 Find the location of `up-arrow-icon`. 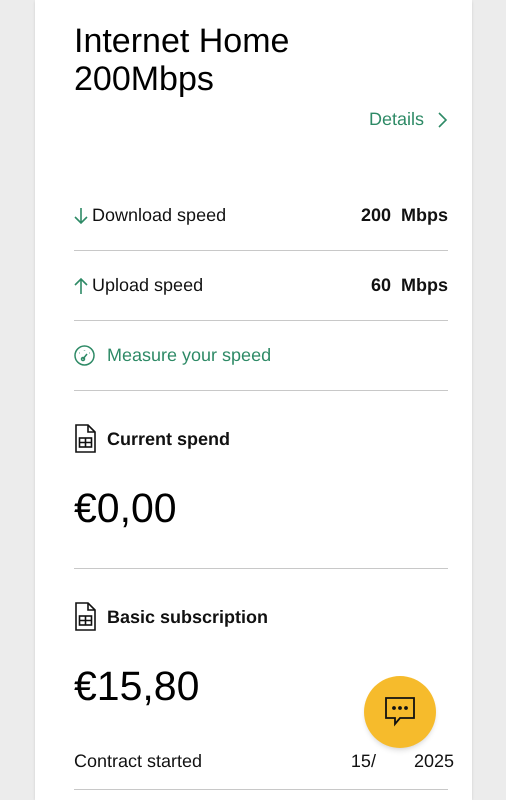

up-arrow-icon is located at coordinates (81, 285).